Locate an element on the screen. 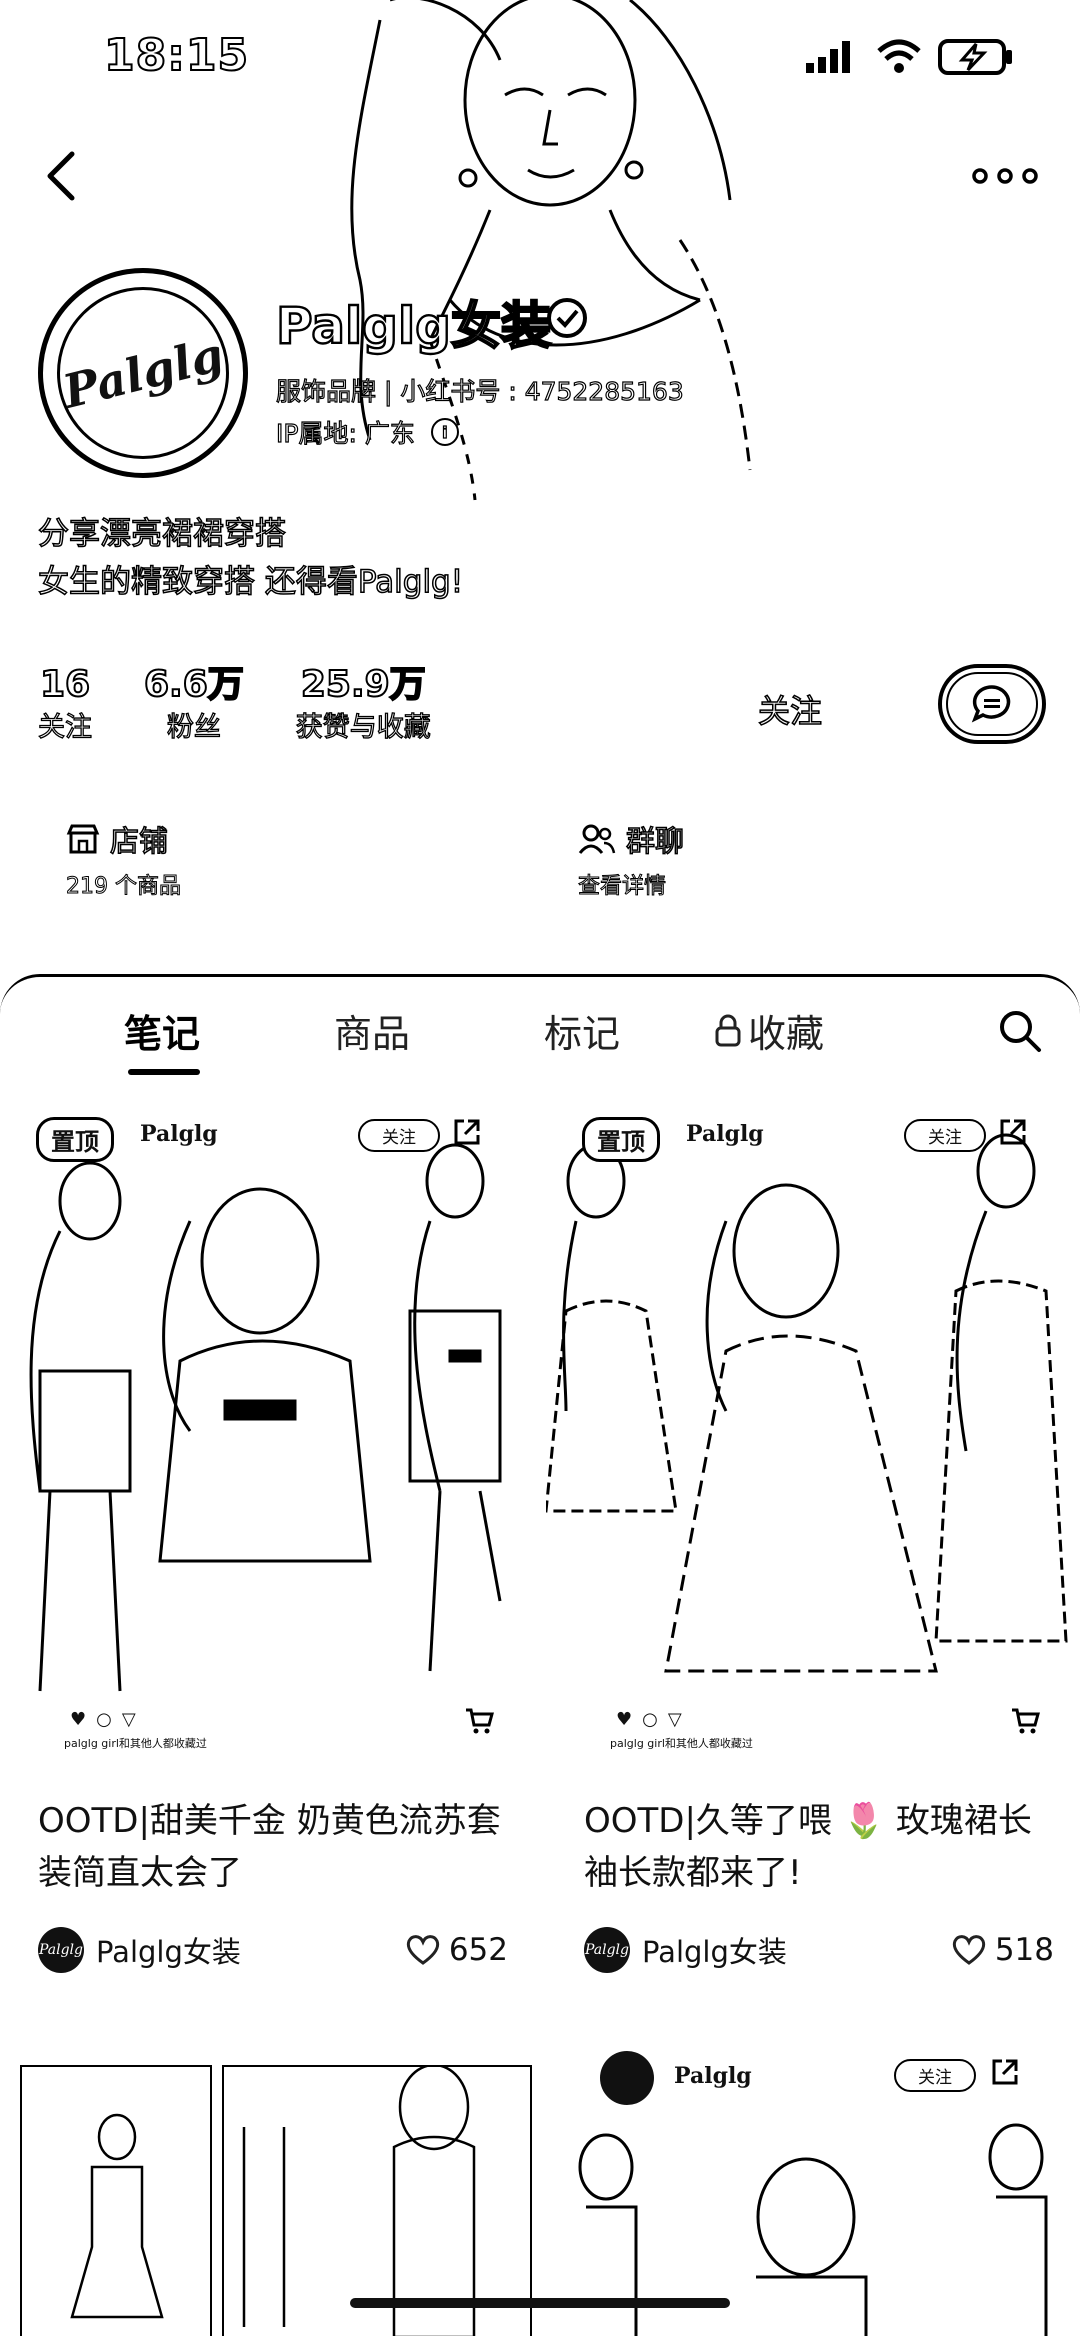  note-title: OOTD|甜美千金 奶黄色流苏套装简直太会了 is located at coordinates (273, 1847).